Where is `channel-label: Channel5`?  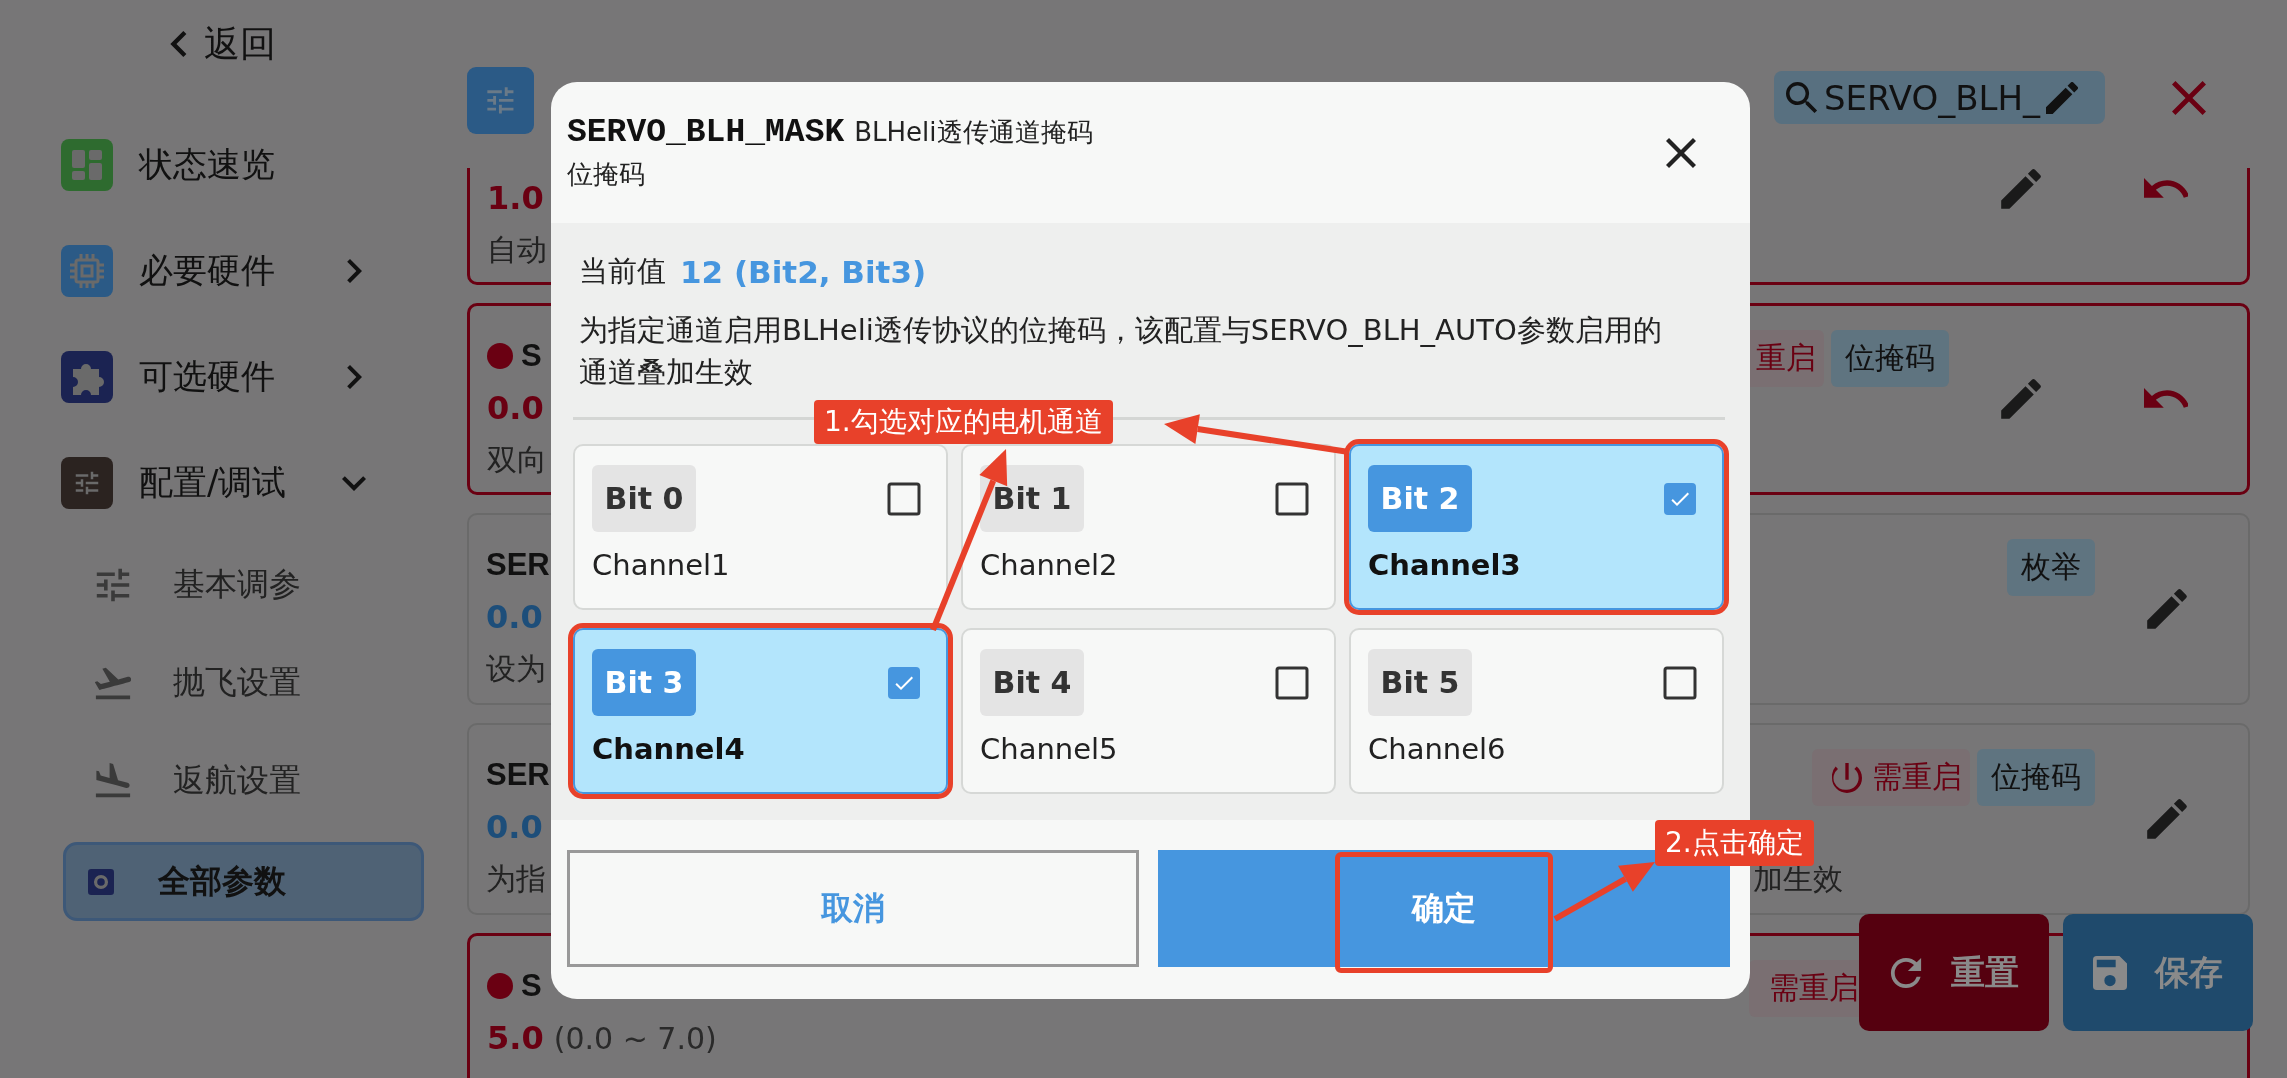
channel-label: Channel5 is located at coordinates (1049, 749).